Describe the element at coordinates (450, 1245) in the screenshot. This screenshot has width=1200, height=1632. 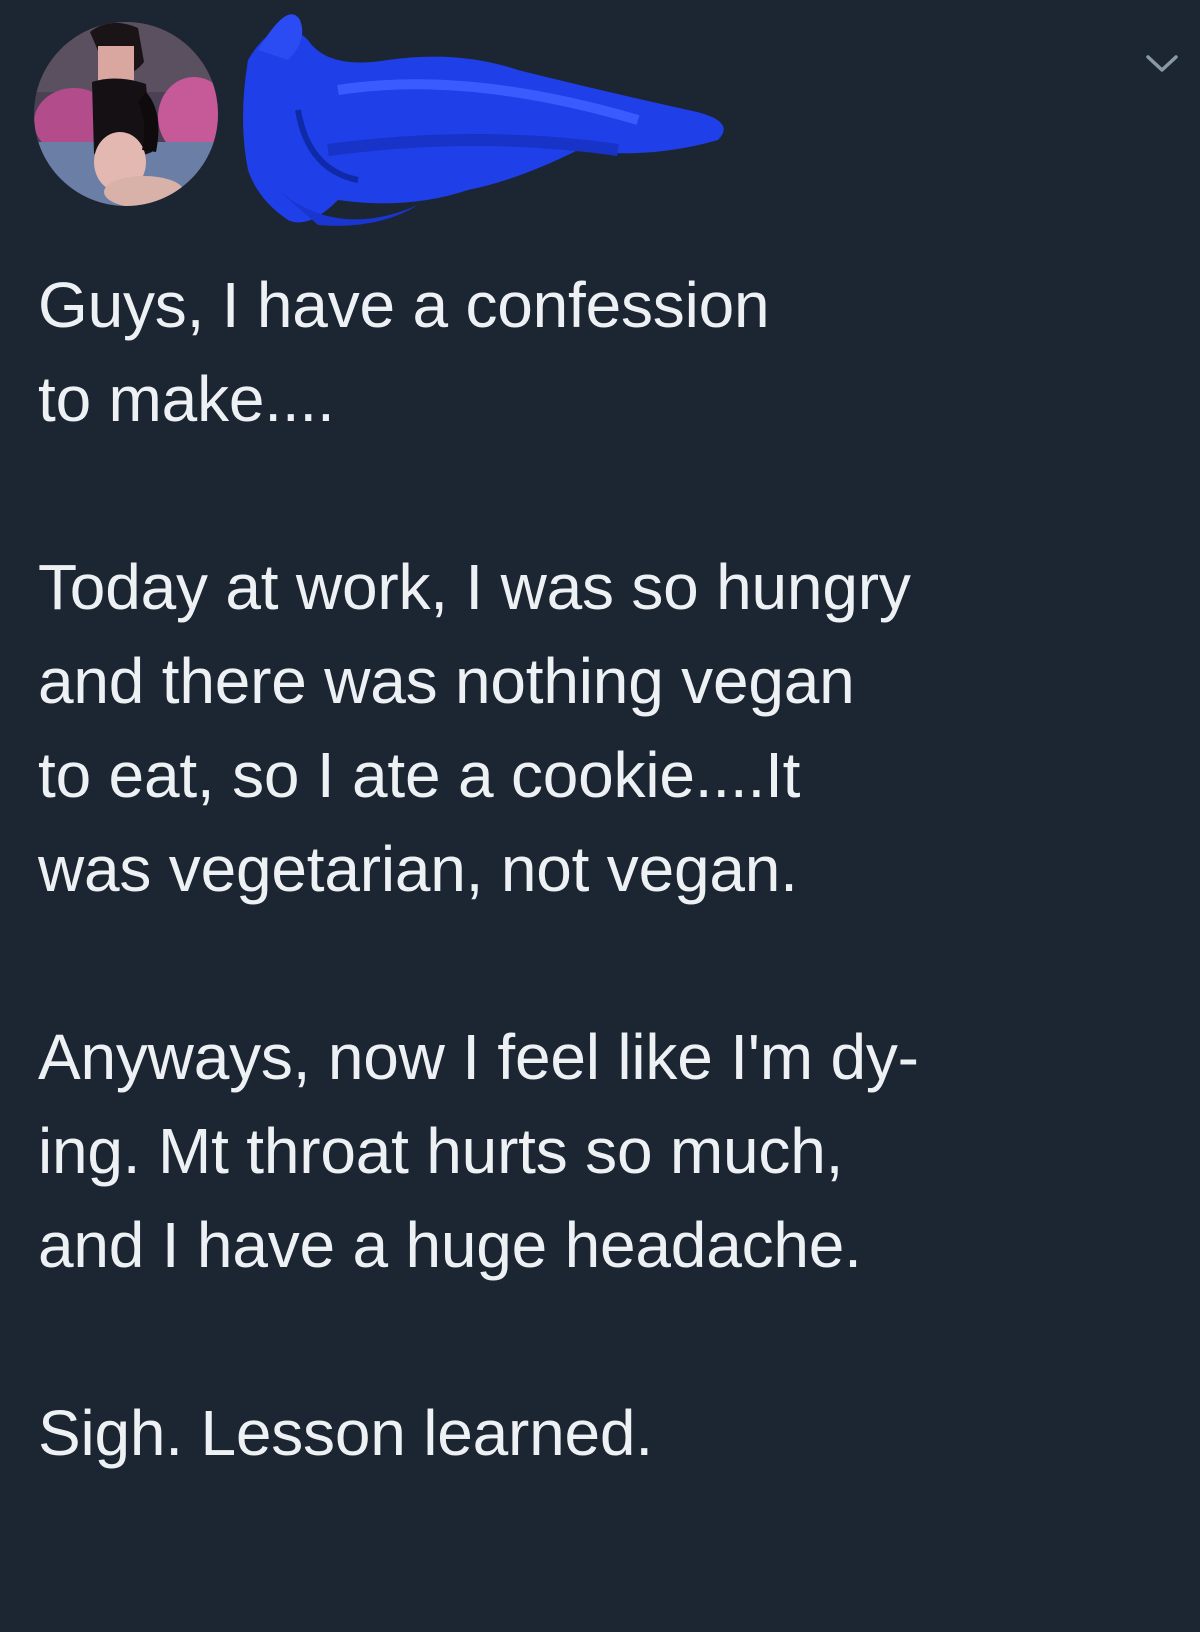
I see `tweet-line: and I have a huge headache.` at that location.